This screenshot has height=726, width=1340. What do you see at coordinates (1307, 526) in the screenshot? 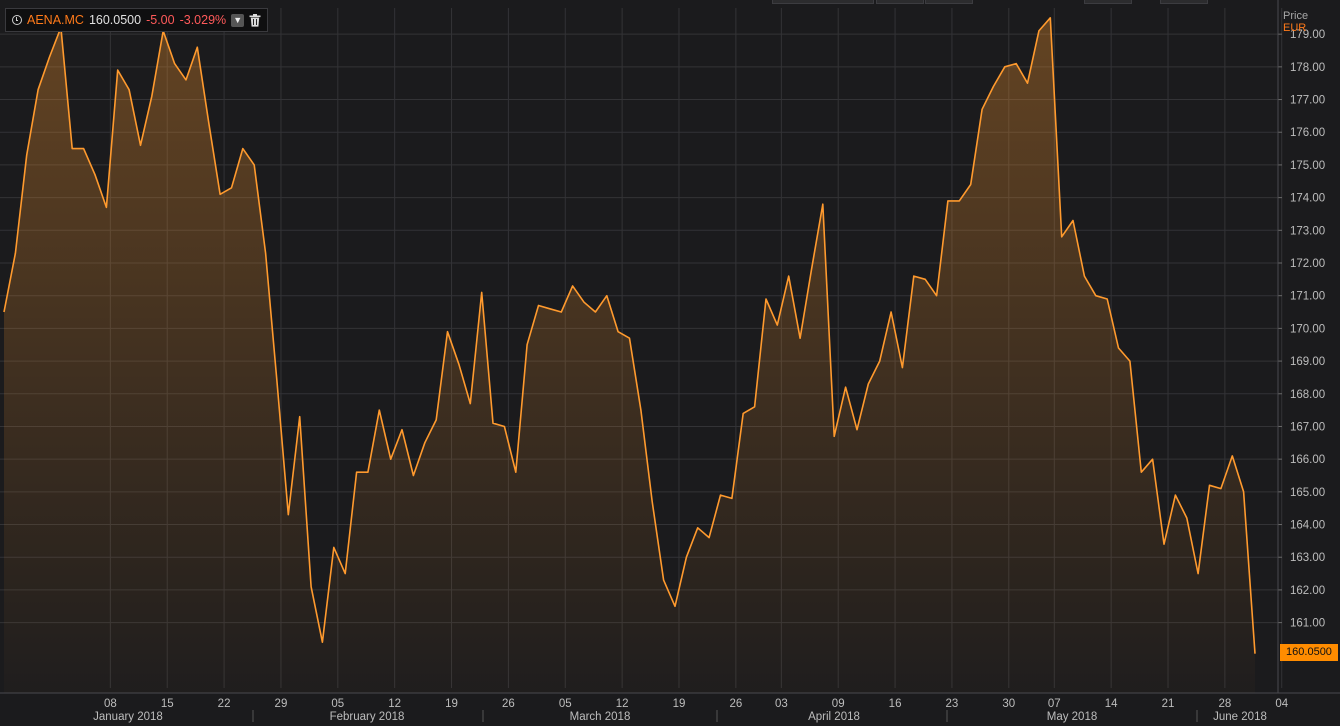
I see `y-tick-label: 164.00` at bounding box center [1307, 526].